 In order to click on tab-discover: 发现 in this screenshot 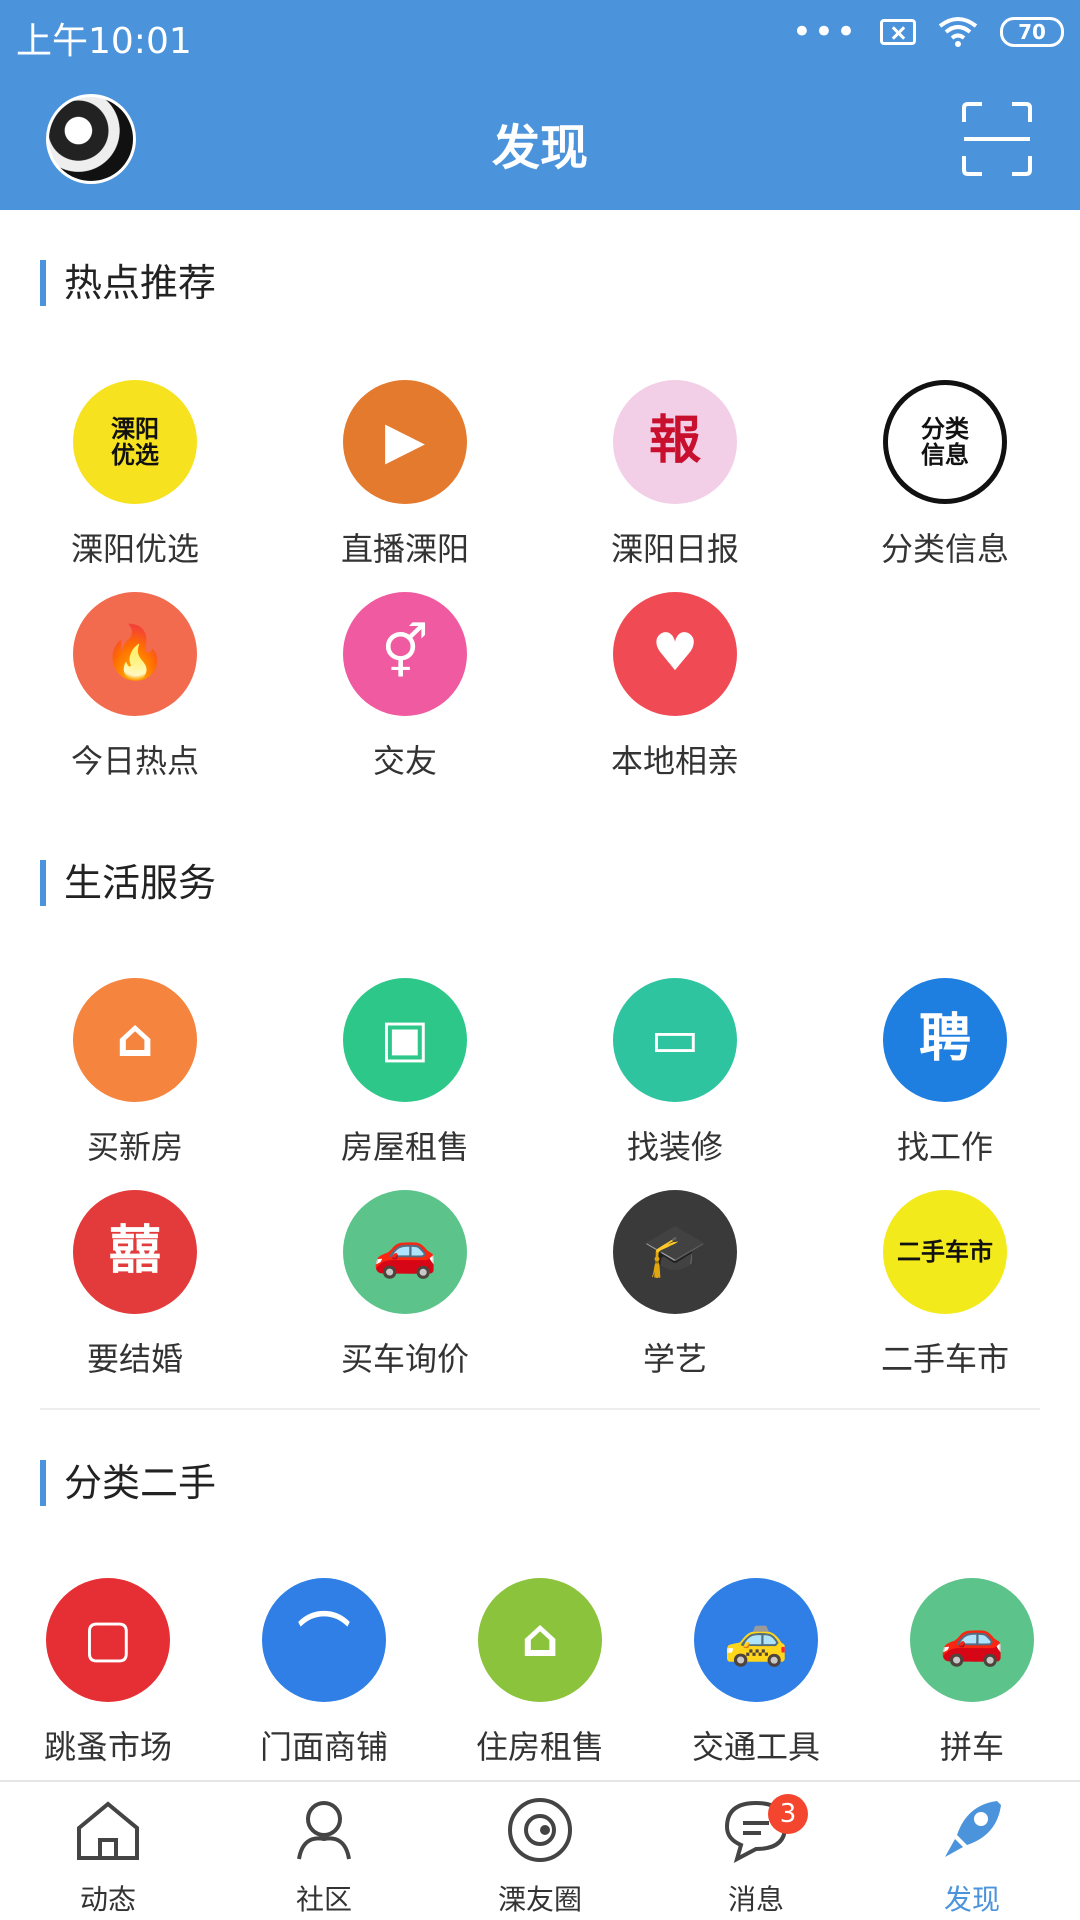, I will do `click(972, 1856)`.